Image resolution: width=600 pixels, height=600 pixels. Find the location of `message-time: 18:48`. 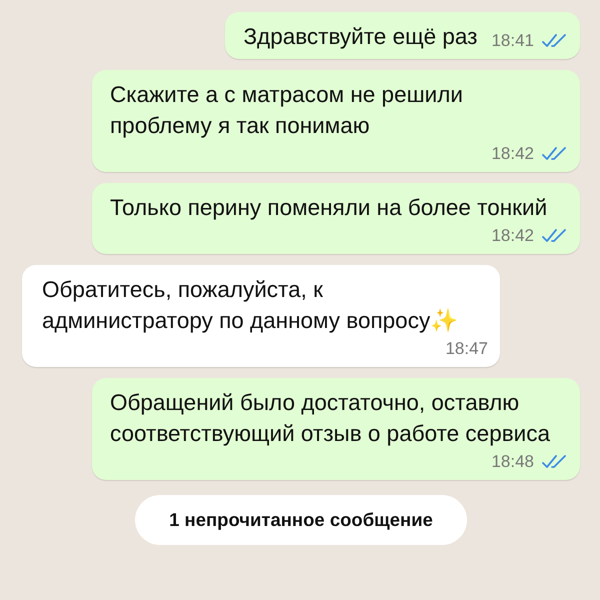

message-time: 18:48 is located at coordinates (512, 462).